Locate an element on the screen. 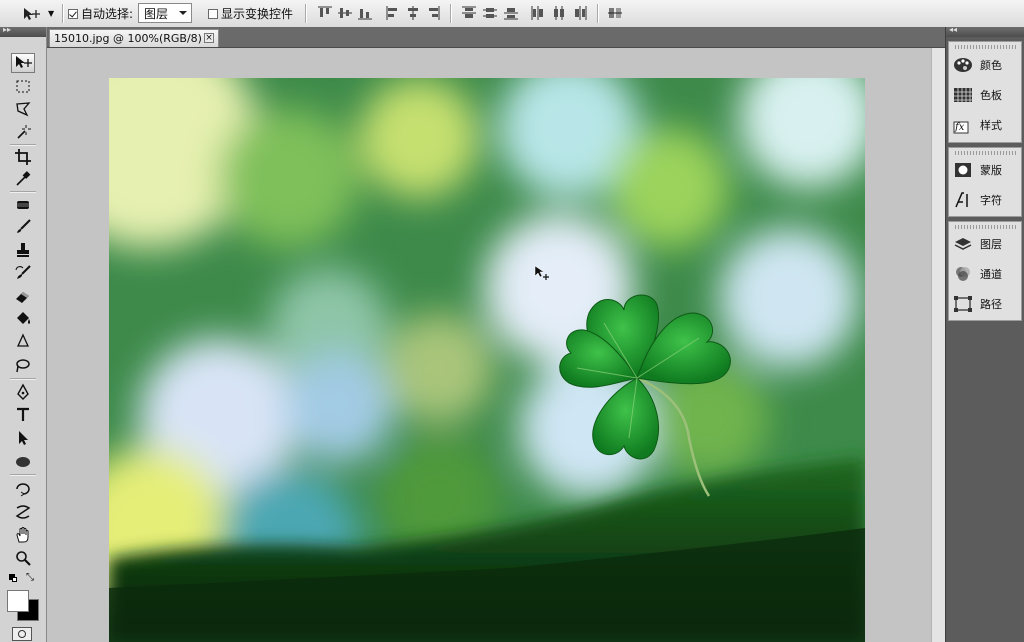 The width and height of the screenshot is (1024, 642). panel-button-layers: 图层 is located at coordinates (986, 244).